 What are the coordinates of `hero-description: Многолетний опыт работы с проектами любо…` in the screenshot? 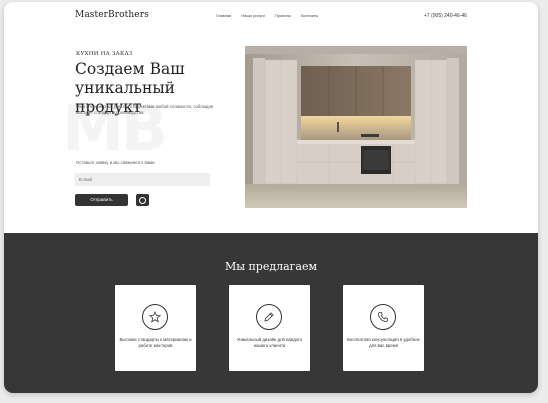 It's located at (145, 109).